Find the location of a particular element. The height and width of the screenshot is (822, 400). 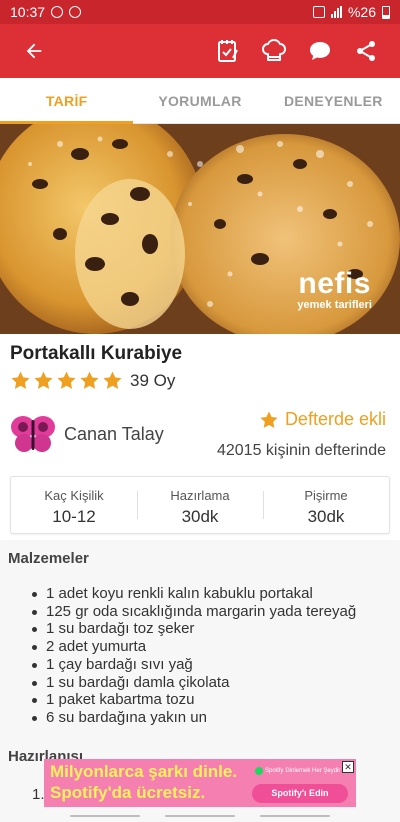

status-time: 10:37 is located at coordinates (28, 12).